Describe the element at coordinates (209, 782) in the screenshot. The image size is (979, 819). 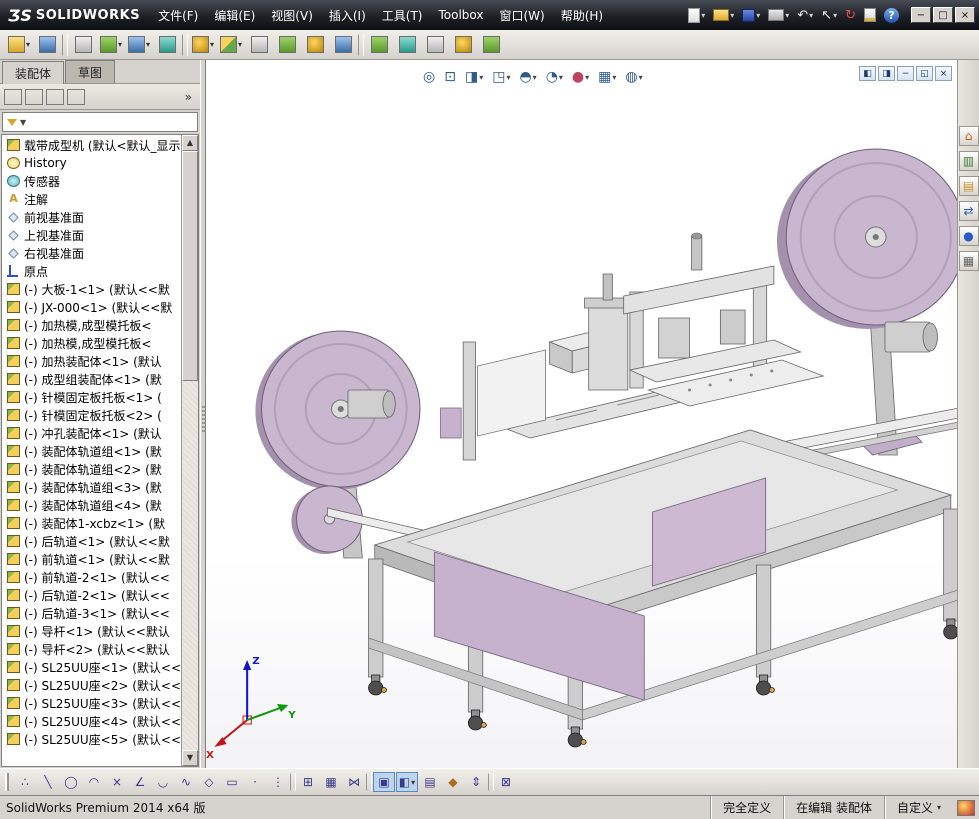
I see `polygon-tool-button: ◇` at that location.